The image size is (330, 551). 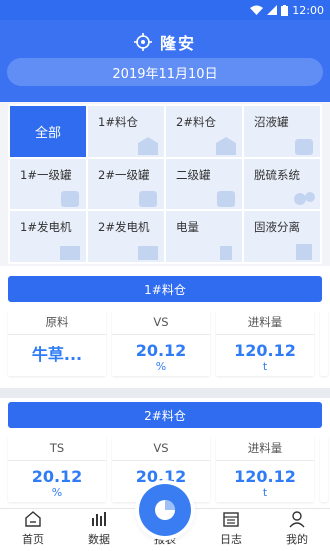 What do you see at coordinates (282, 131) in the screenshot?
I see `grid-item-slurry-tank: 沼液罐` at bounding box center [282, 131].